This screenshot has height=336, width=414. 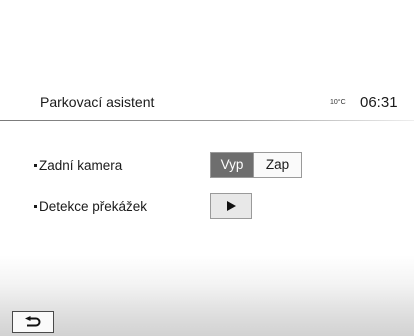 I want to click on obstacle-detection-play-button, so click(x=231, y=206).